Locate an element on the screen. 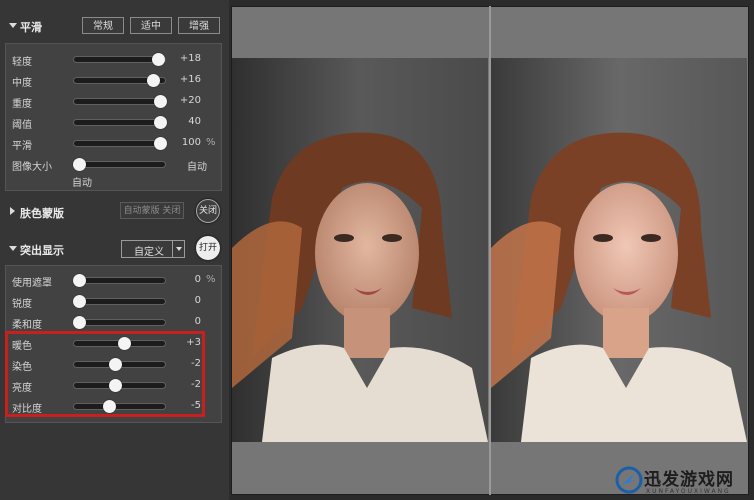 This screenshot has height=500, width=754. slider-row: 中度 +16 is located at coordinates (113, 80).